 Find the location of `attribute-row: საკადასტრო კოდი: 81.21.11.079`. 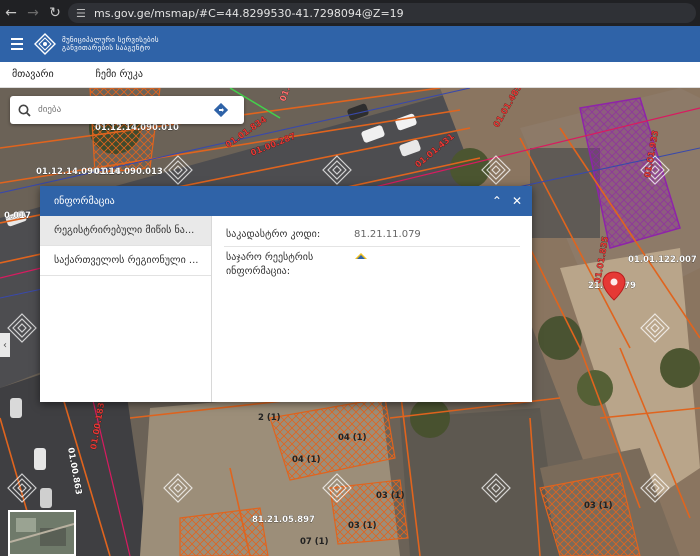

attribute-row: საკადასტრო კოდი: 81.21.11.079 is located at coordinates (372, 235).